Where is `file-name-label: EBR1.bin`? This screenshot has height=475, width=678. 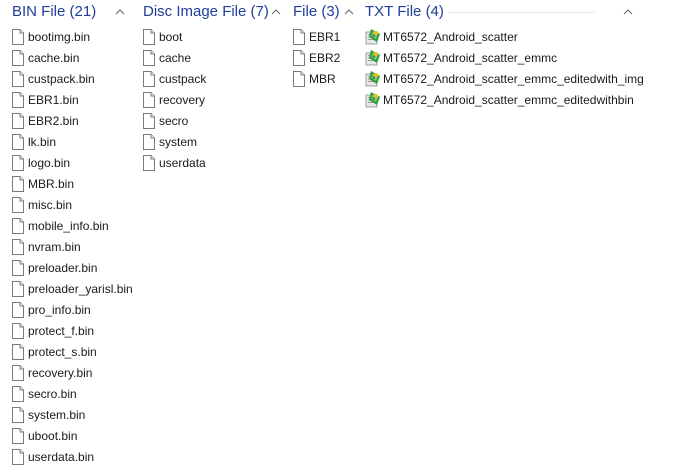 file-name-label: EBR1.bin is located at coordinates (53, 100).